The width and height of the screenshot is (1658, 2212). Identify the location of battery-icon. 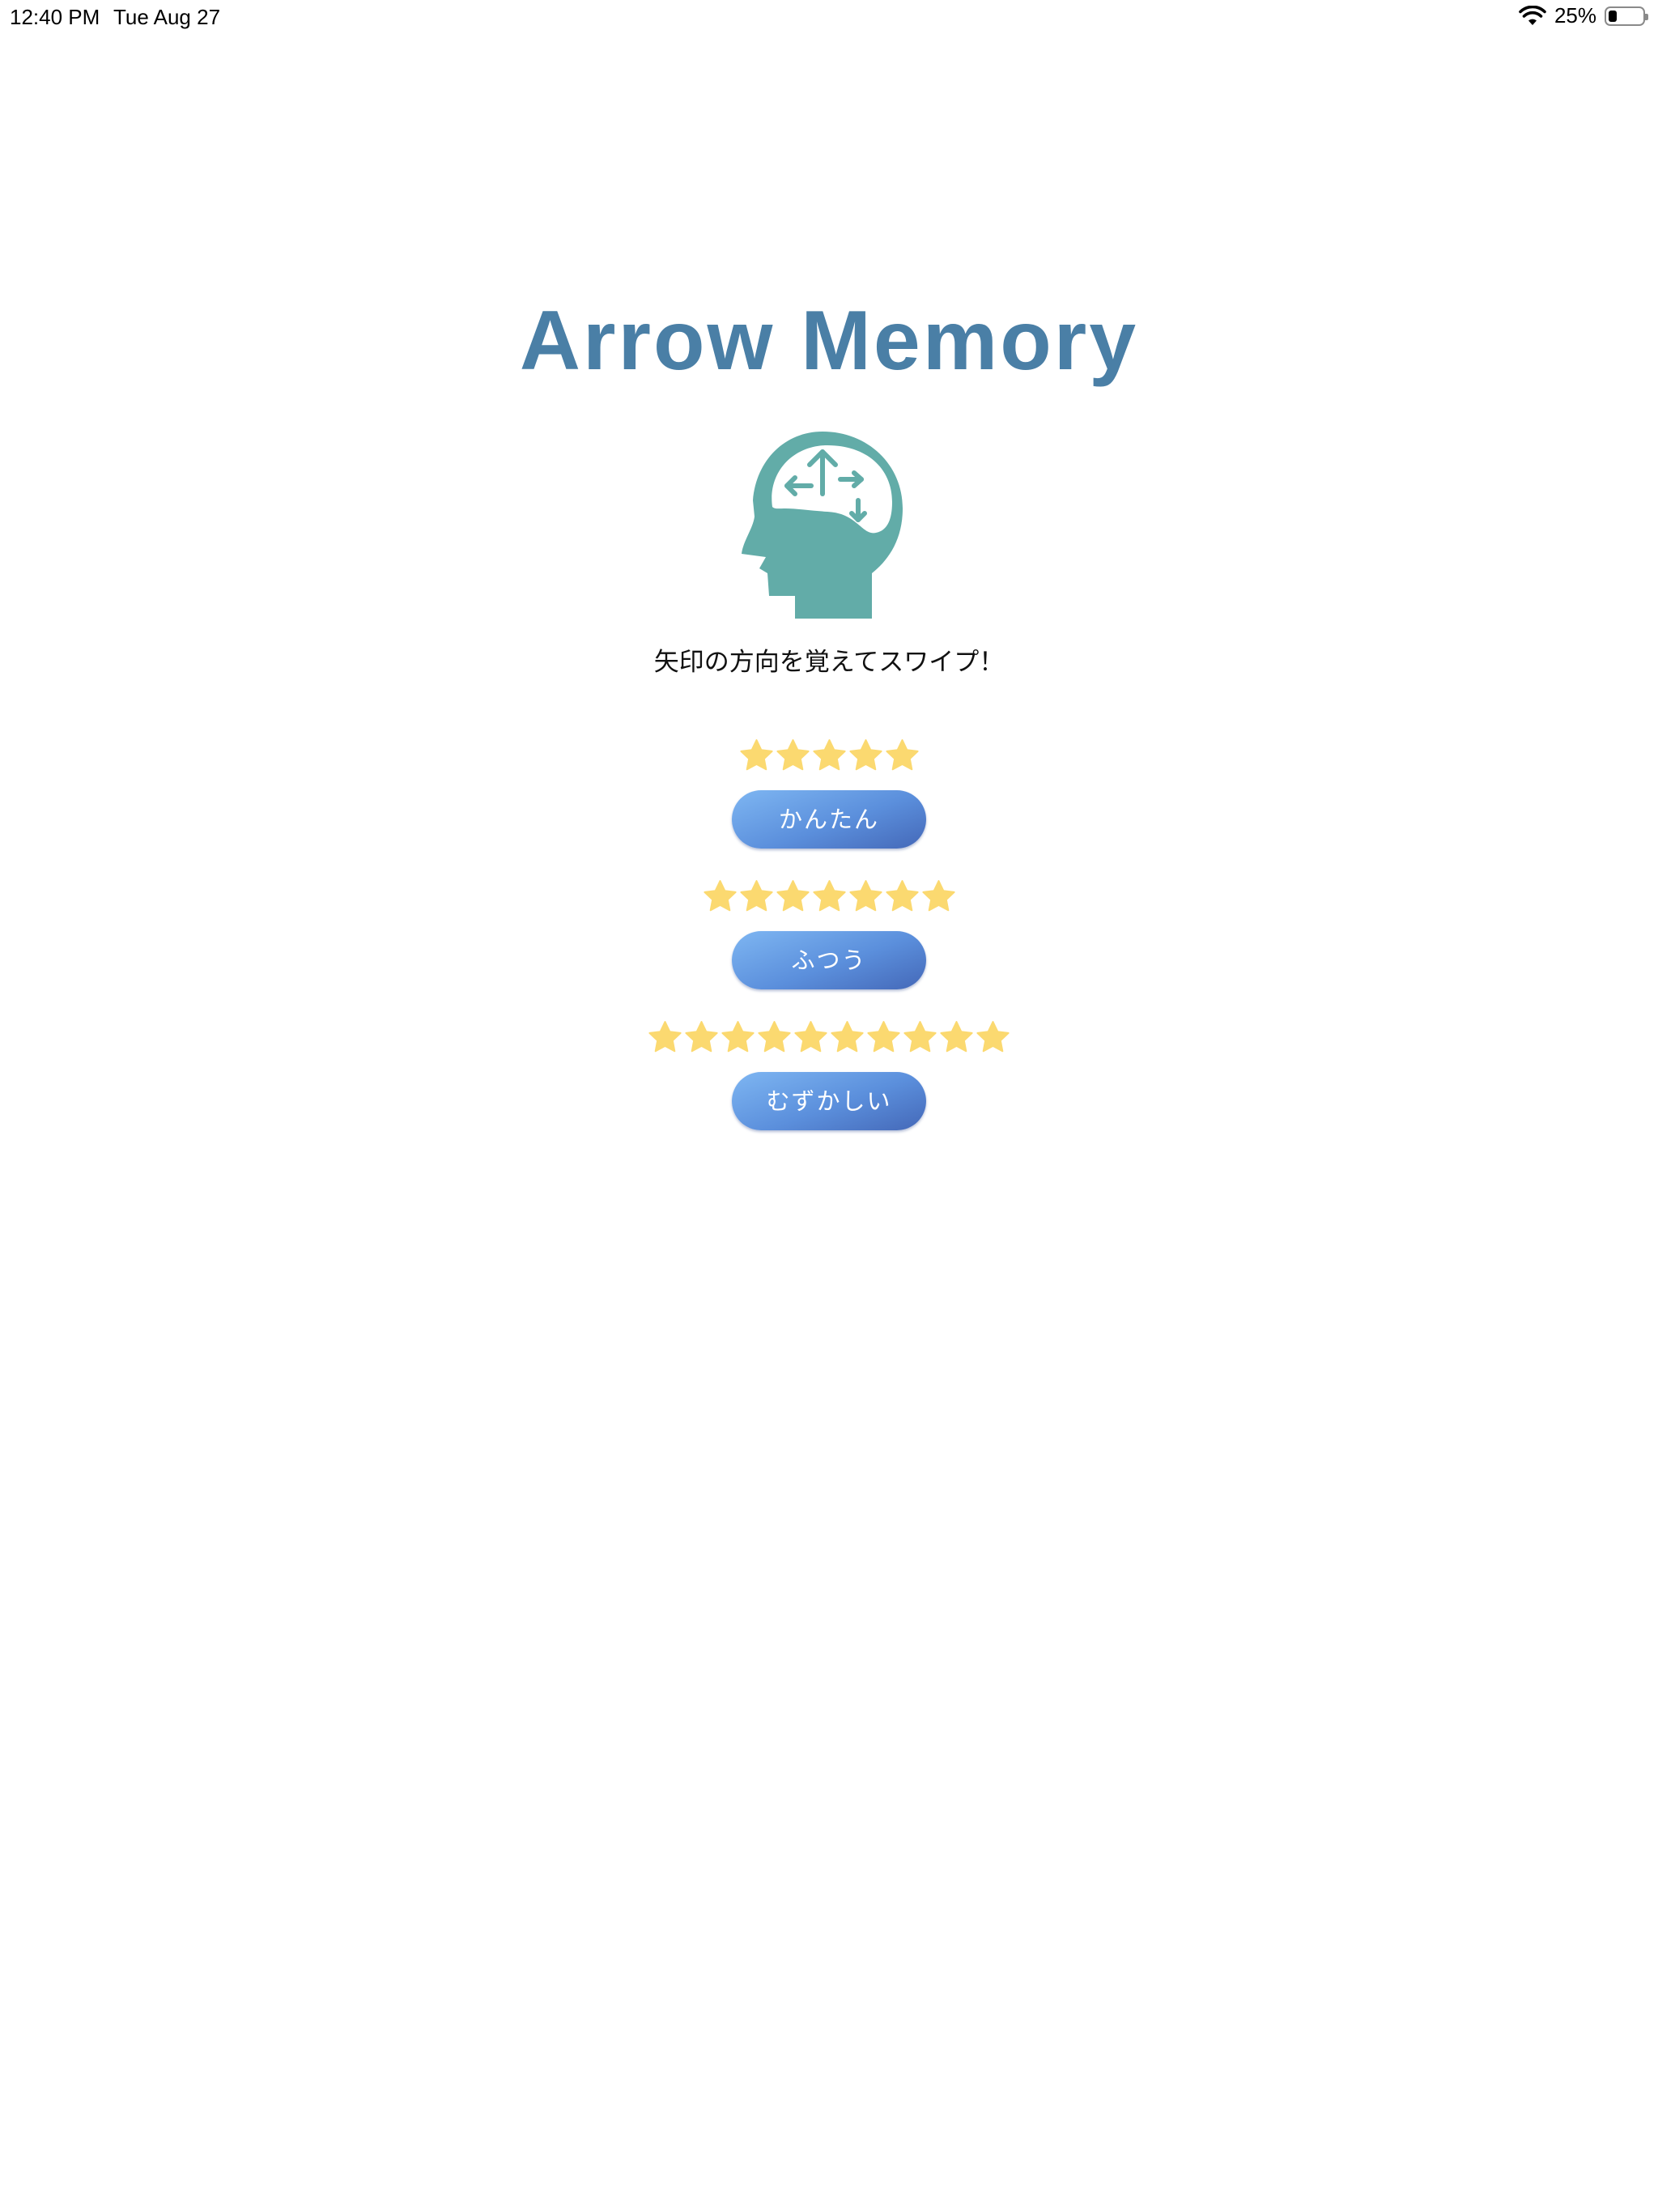
(1626, 16).